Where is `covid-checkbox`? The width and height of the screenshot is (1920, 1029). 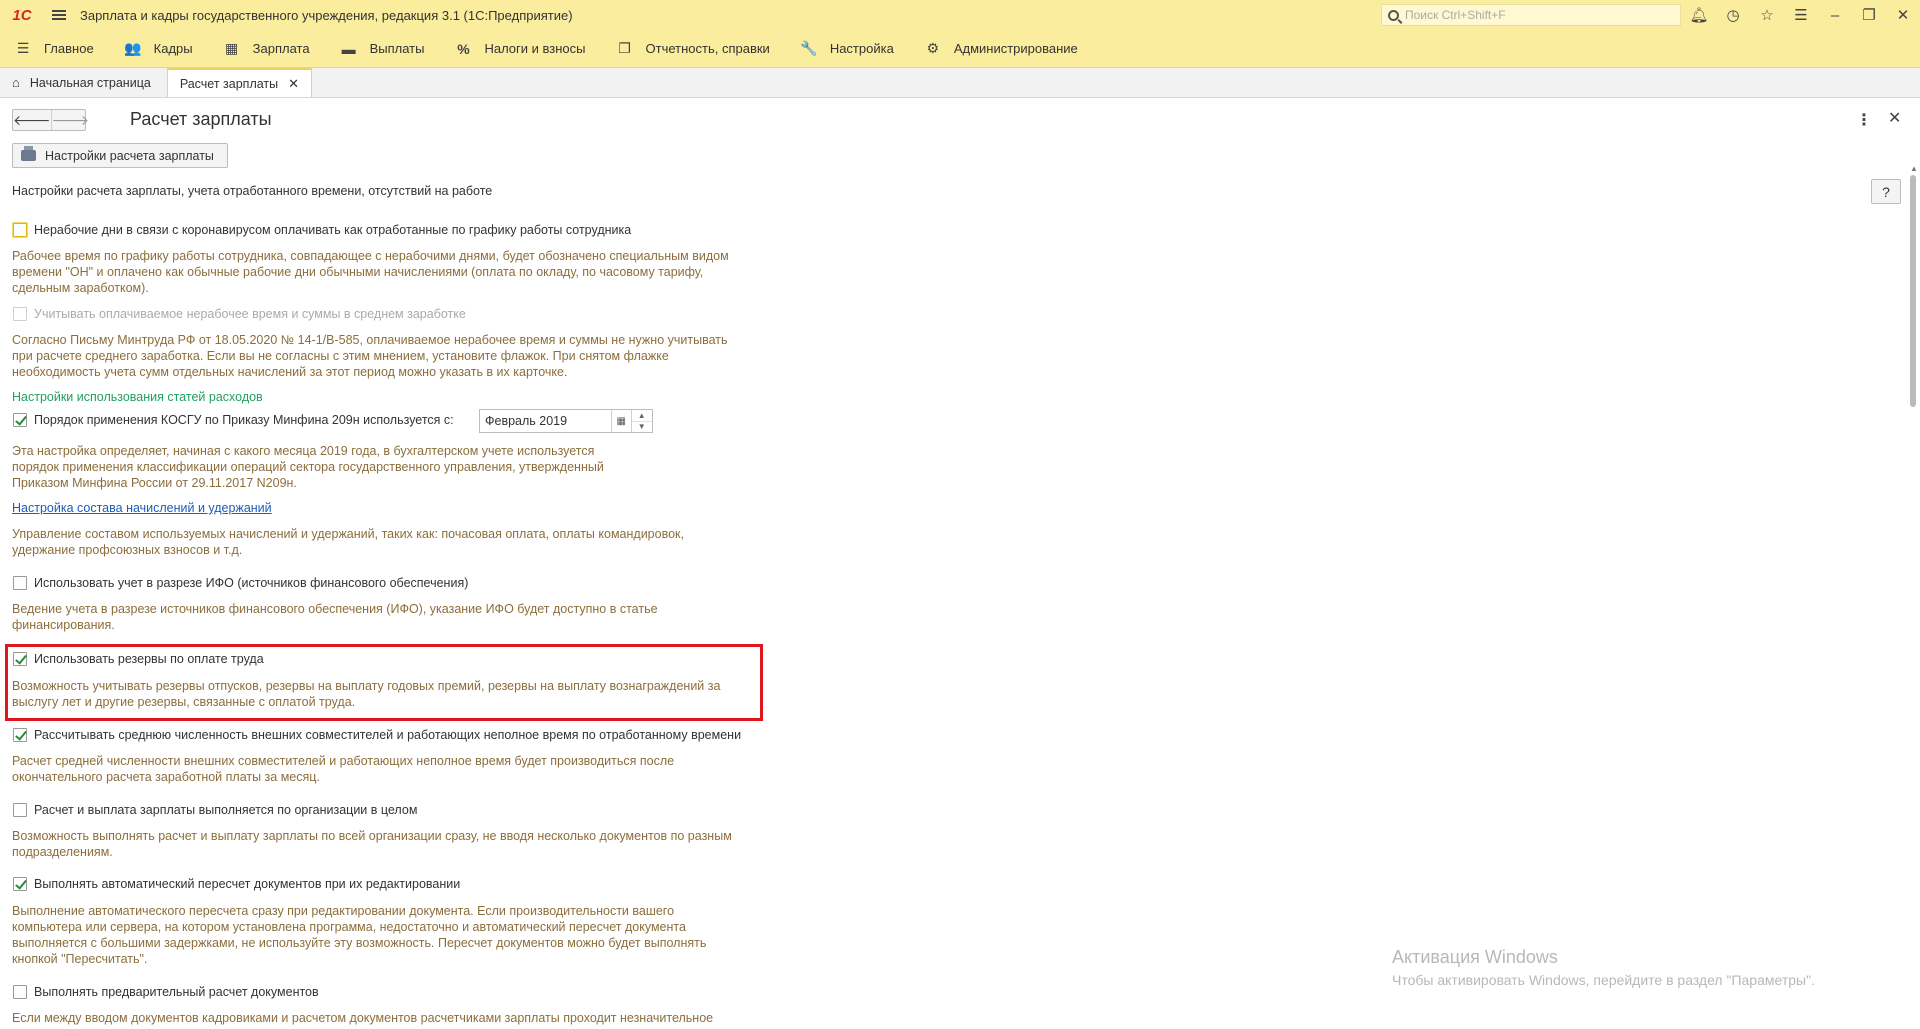 covid-checkbox is located at coordinates (20, 230).